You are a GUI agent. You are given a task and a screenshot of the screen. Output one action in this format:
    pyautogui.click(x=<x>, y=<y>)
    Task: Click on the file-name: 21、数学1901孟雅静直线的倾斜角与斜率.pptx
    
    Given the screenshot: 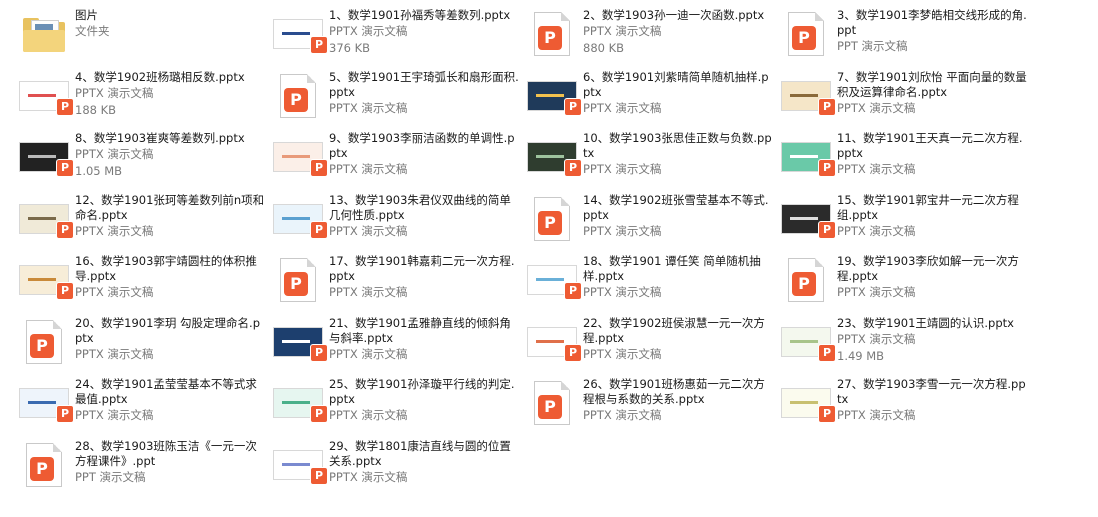 What is the action you would take?
    pyautogui.click(x=420, y=330)
    